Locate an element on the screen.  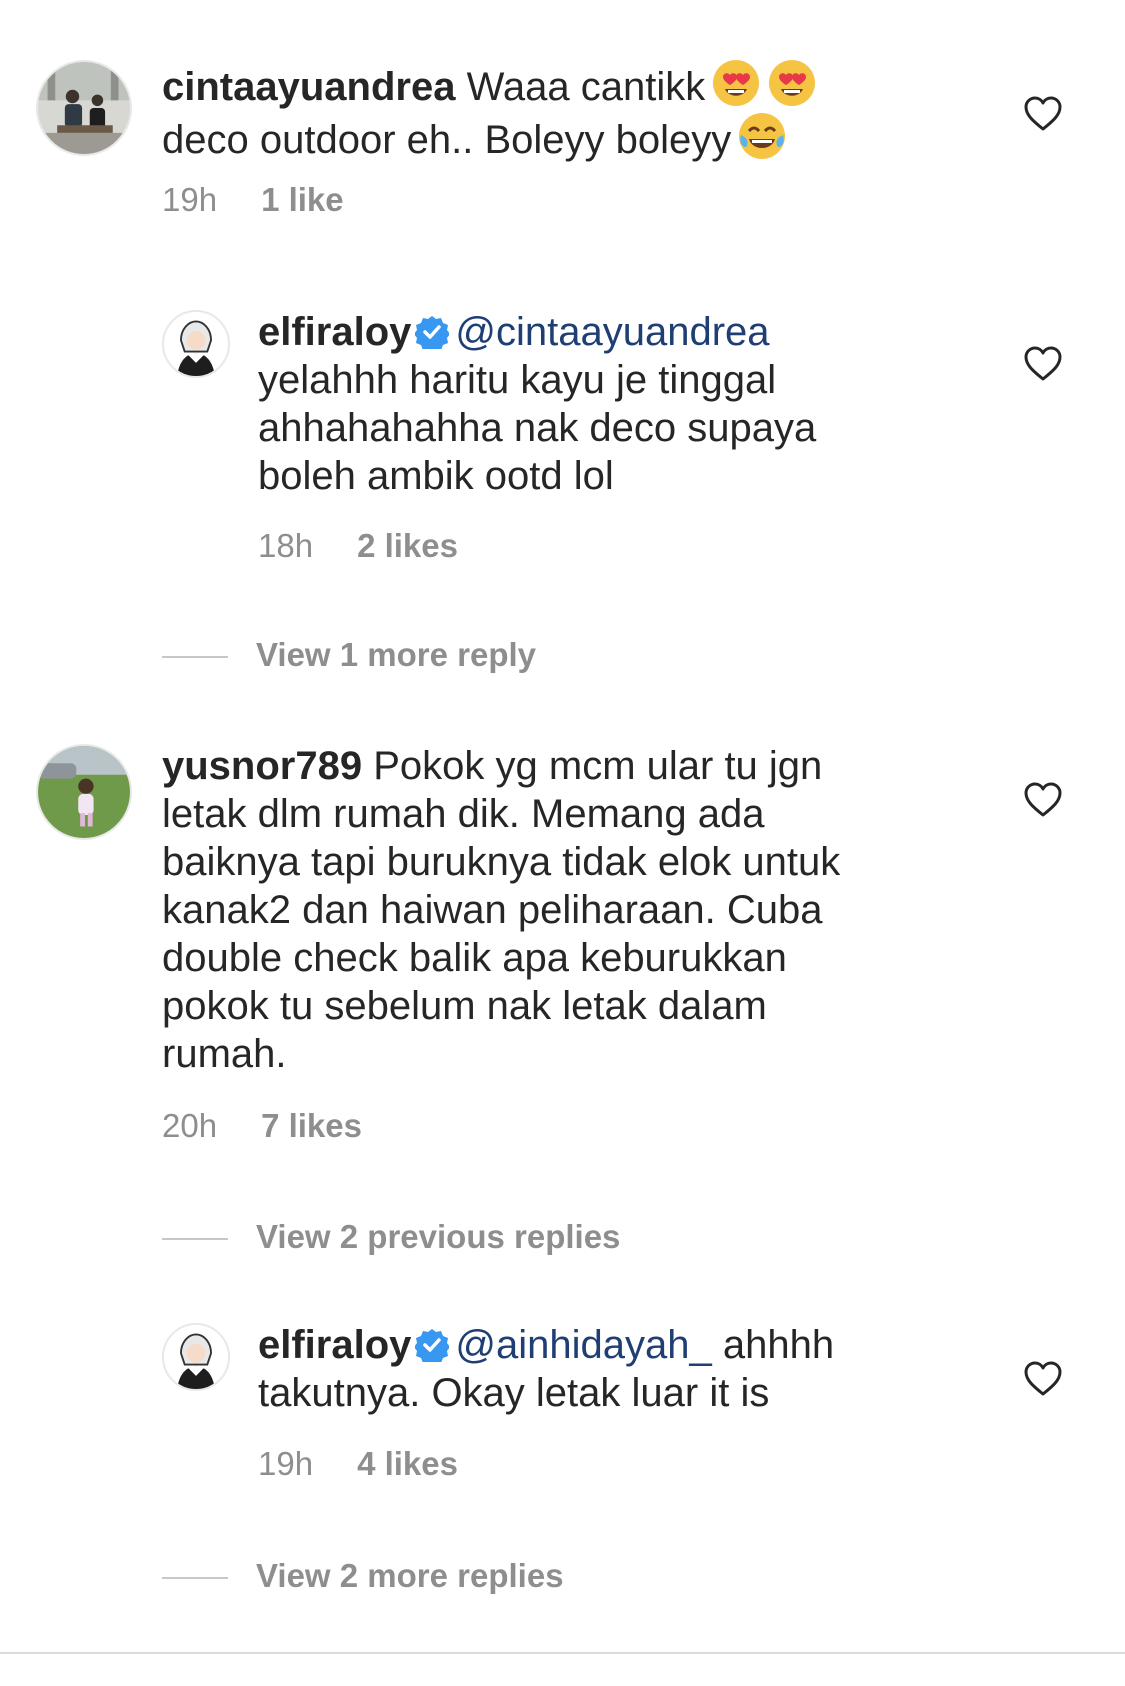
comment-body: Pokok yg mcm ular tu jgn is located at coordinates (598, 766).